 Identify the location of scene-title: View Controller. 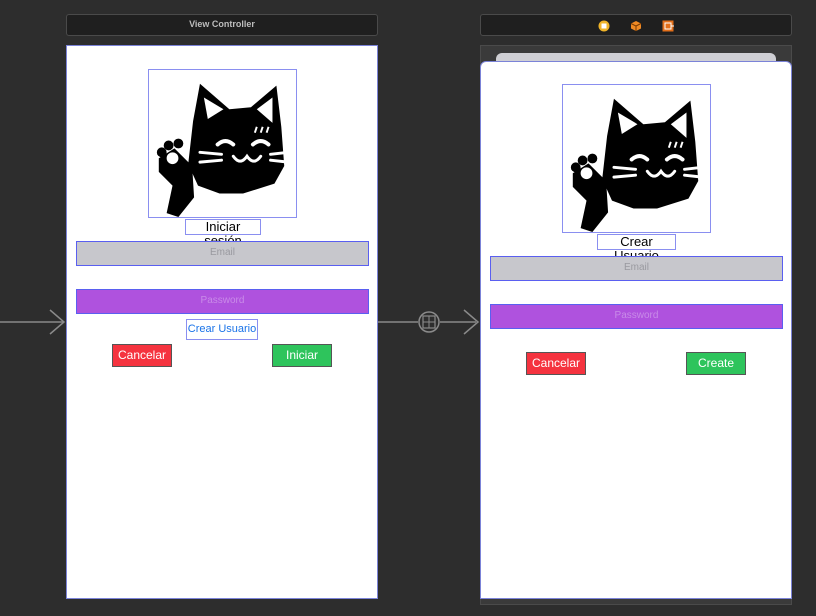
(222, 24).